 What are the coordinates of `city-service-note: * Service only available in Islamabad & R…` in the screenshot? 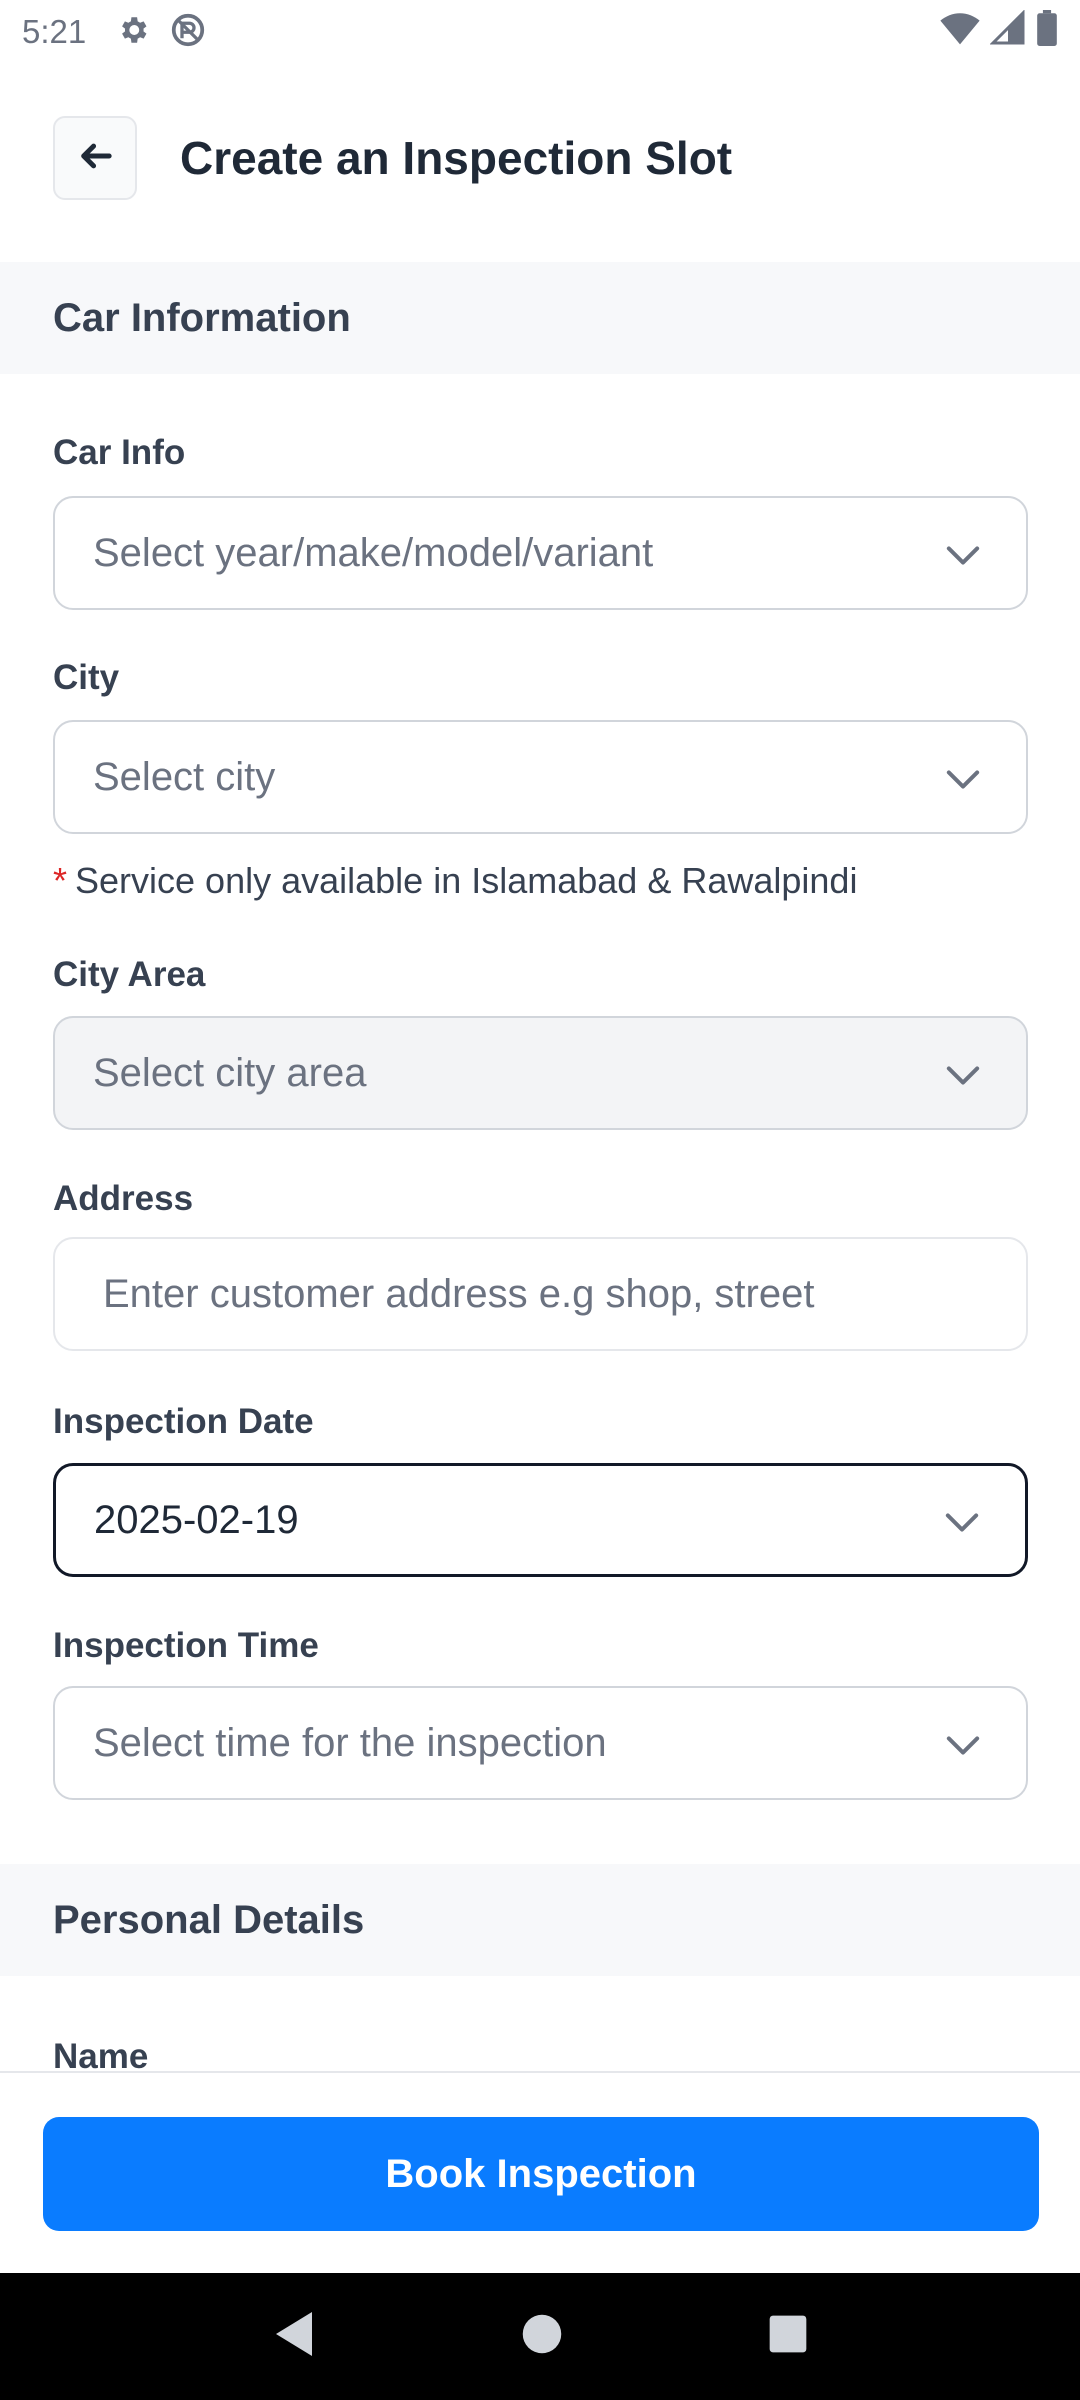 It's located at (455, 881).